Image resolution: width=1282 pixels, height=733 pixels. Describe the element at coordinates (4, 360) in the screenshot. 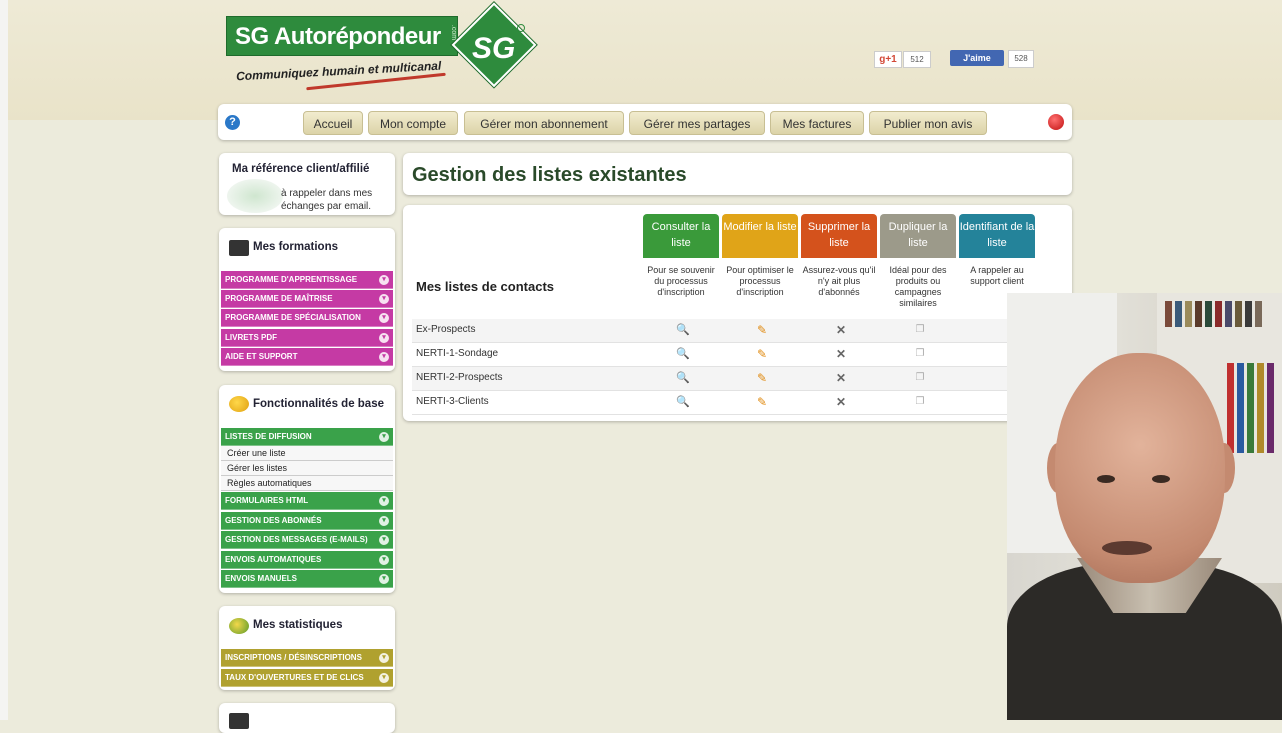

I see `window-edge` at that location.